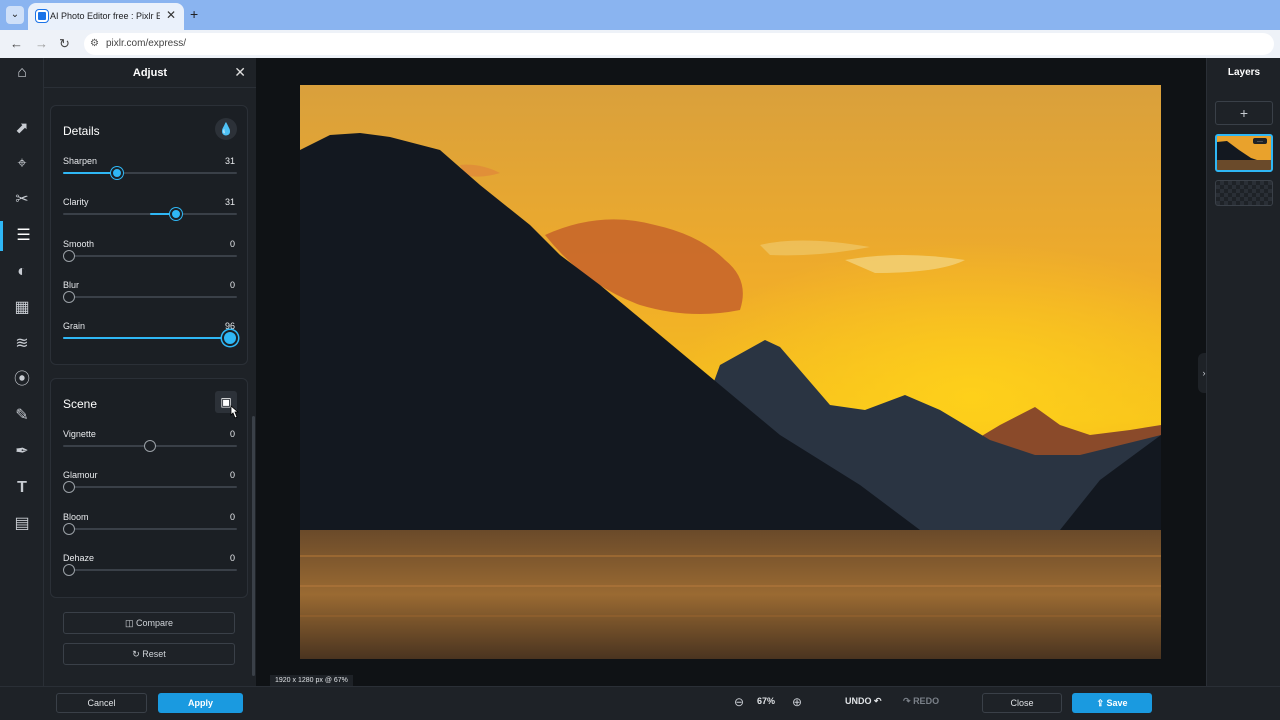  Describe the element at coordinates (311, 680) in the screenshot. I see `canvas-dimensions: 1920 x 1280 px @ 67%` at that location.